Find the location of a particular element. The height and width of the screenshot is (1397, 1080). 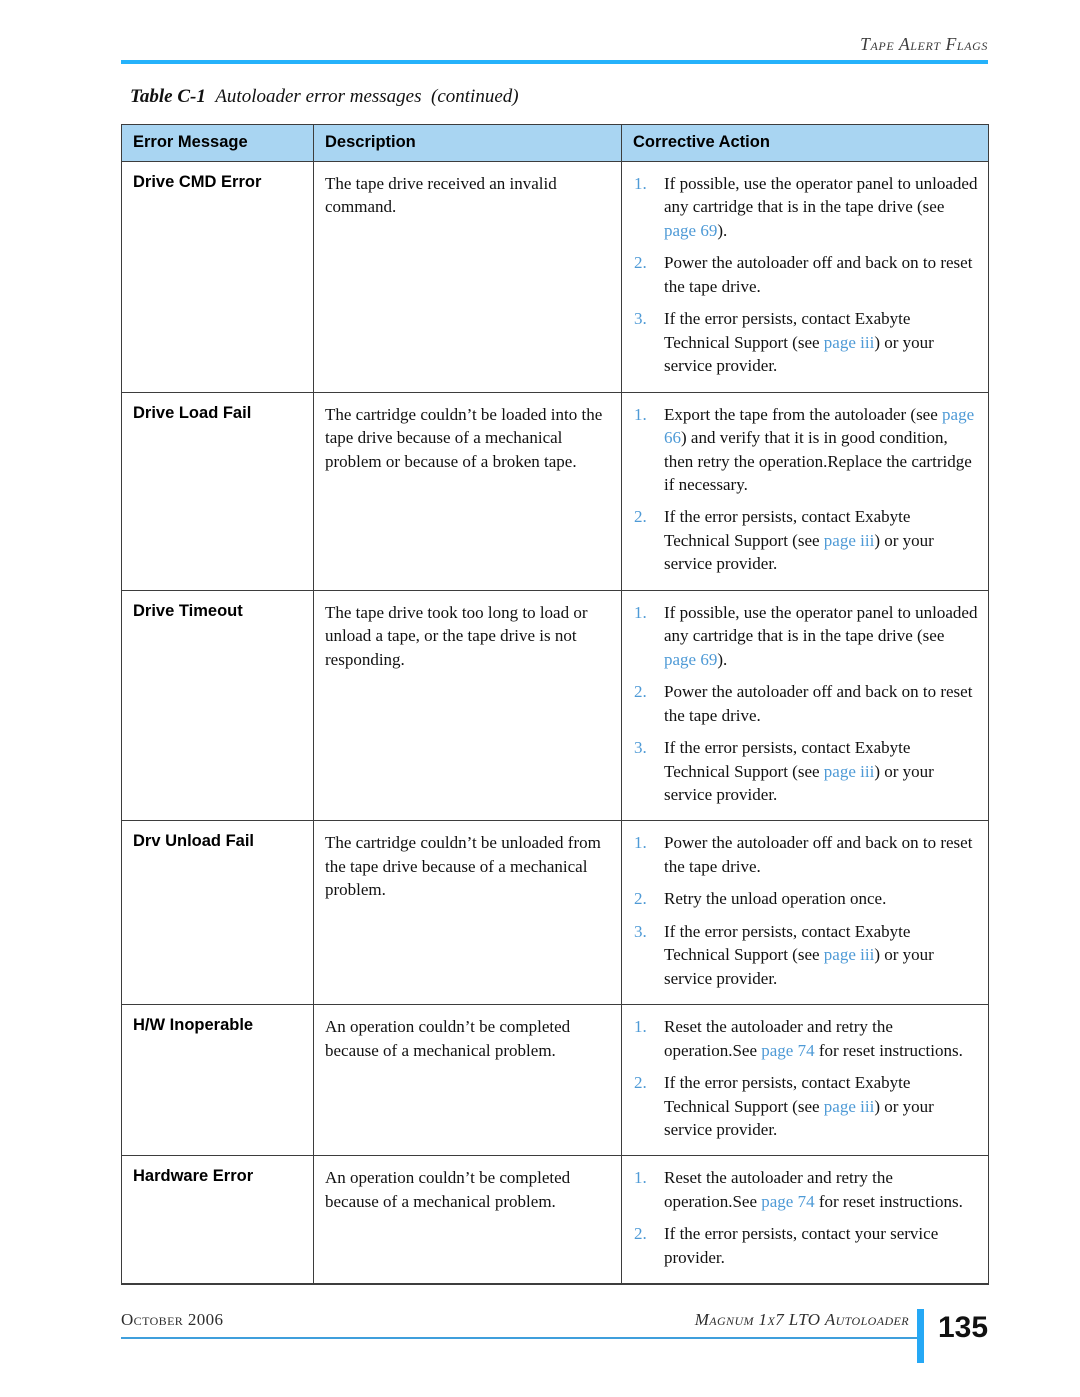

column-header-description: Description is located at coordinates (467, 143).